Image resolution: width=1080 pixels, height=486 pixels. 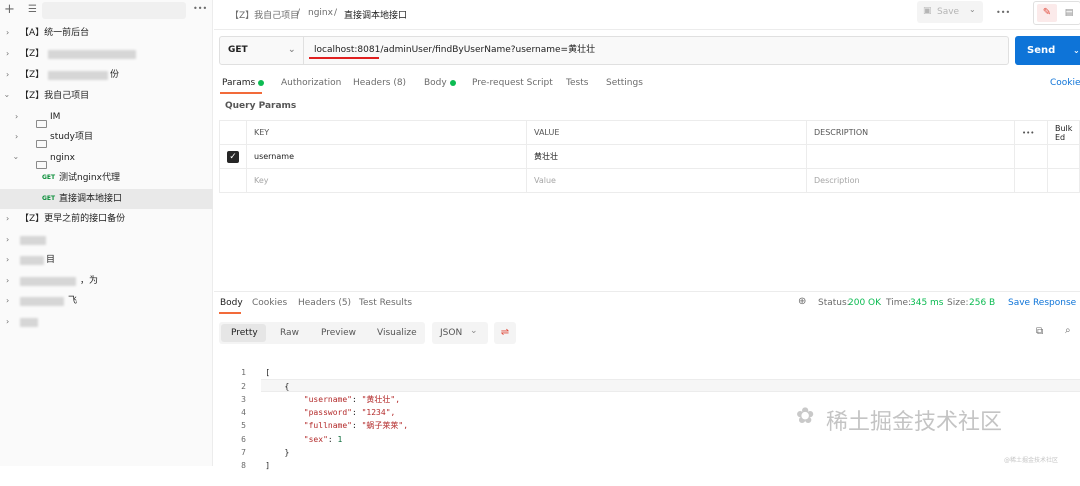 I want to click on method-badge: GET, so click(x=49, y=177).